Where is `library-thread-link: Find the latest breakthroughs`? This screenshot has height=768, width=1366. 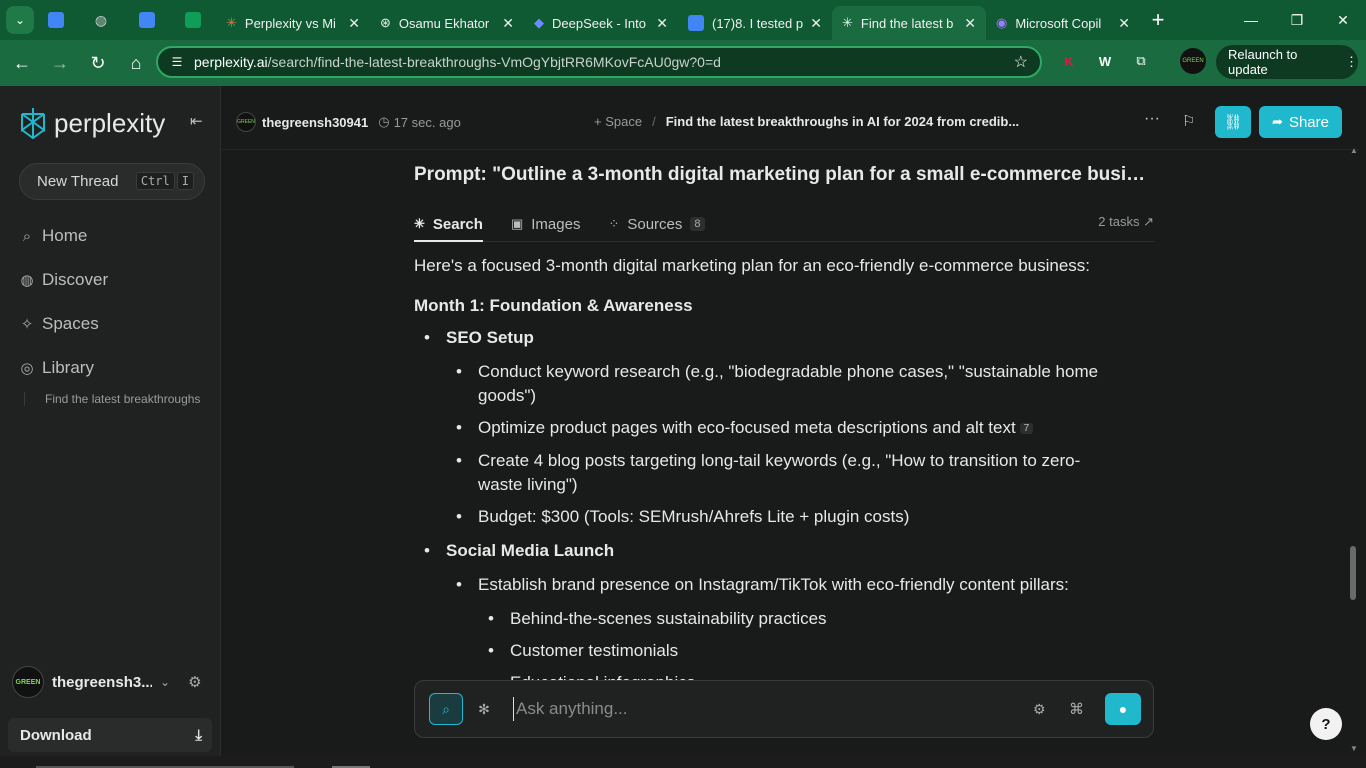 library-thread-link: Find the latest breakthroughs is located at coordinates (117, 399).